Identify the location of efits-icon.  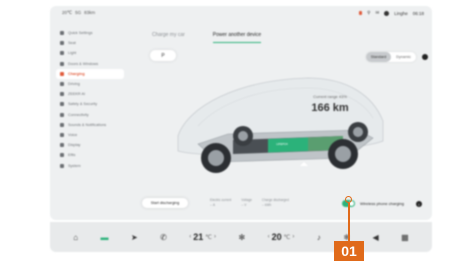
(62, 155).